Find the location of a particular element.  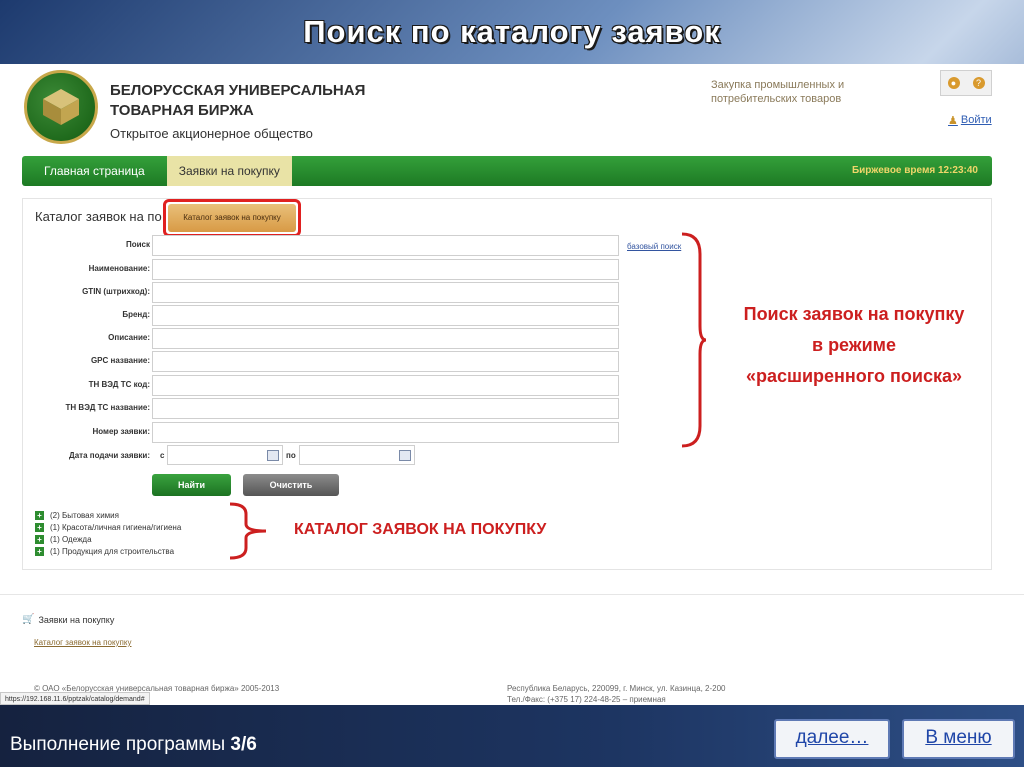

org-name-line1: БЕЛОРУССКАЯ УНИВЕРСАЛЬНАЯ is located at coordinates (238, 90).